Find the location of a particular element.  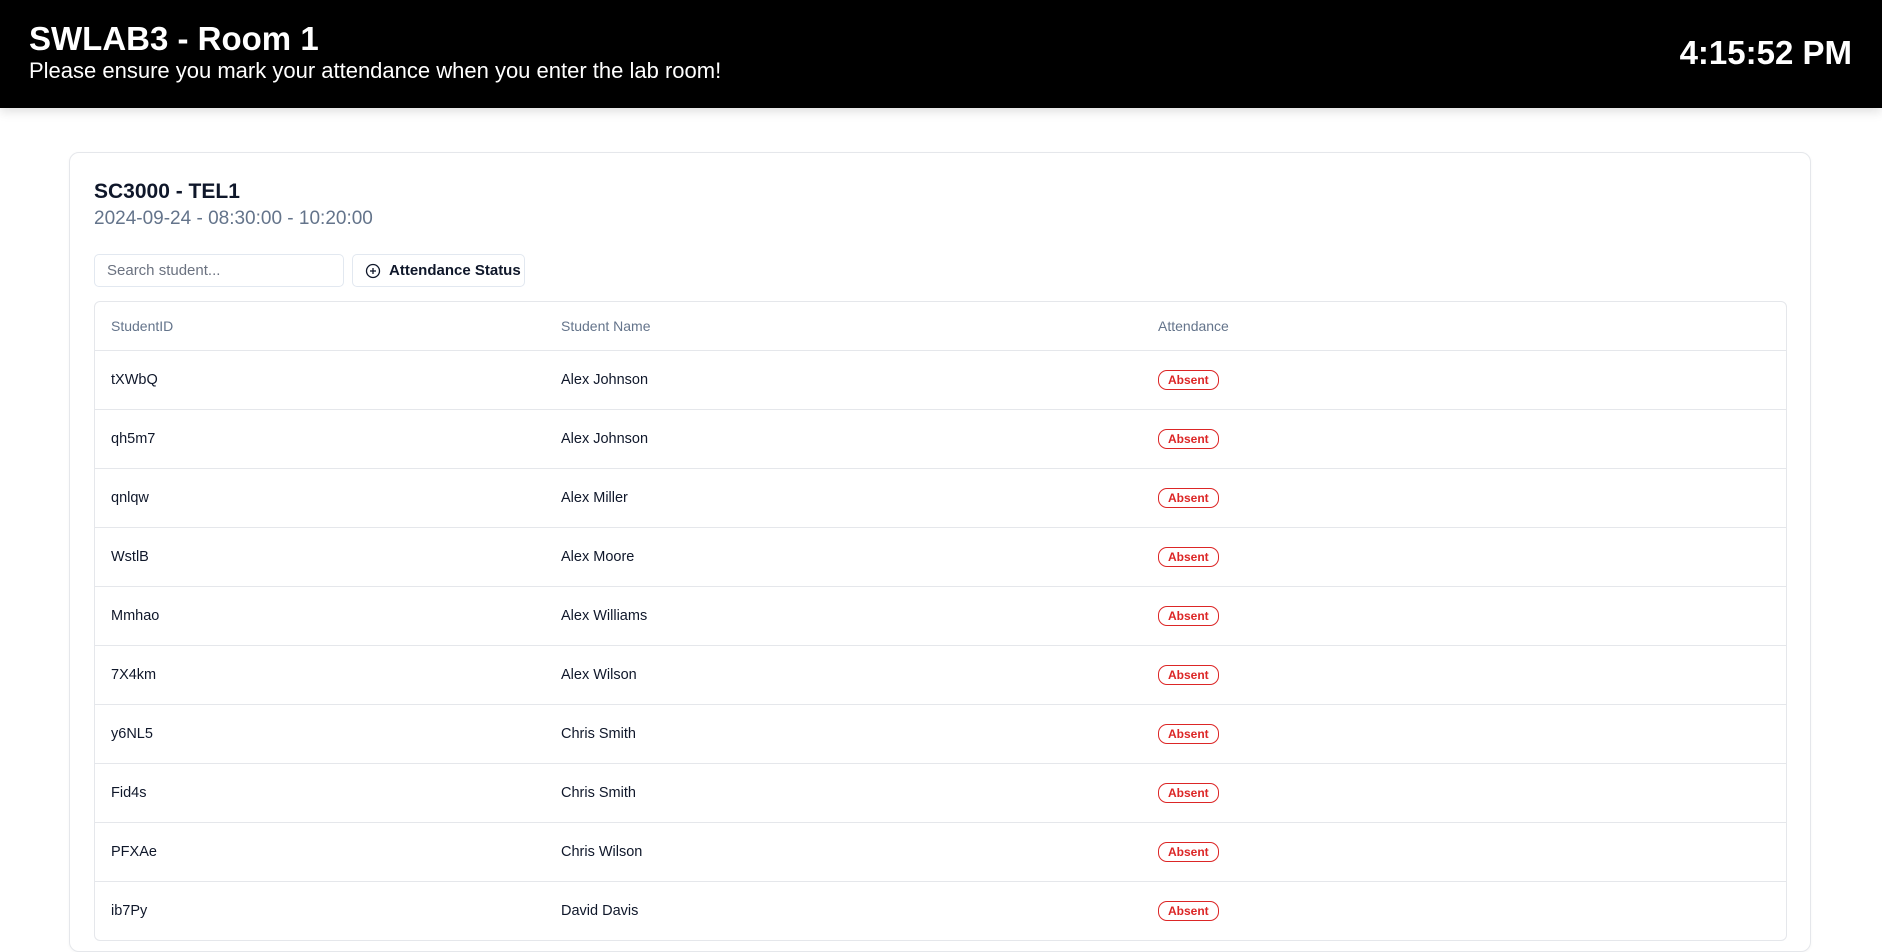

student-id-cell: tXWbQ is located at coordinates (320, 380).